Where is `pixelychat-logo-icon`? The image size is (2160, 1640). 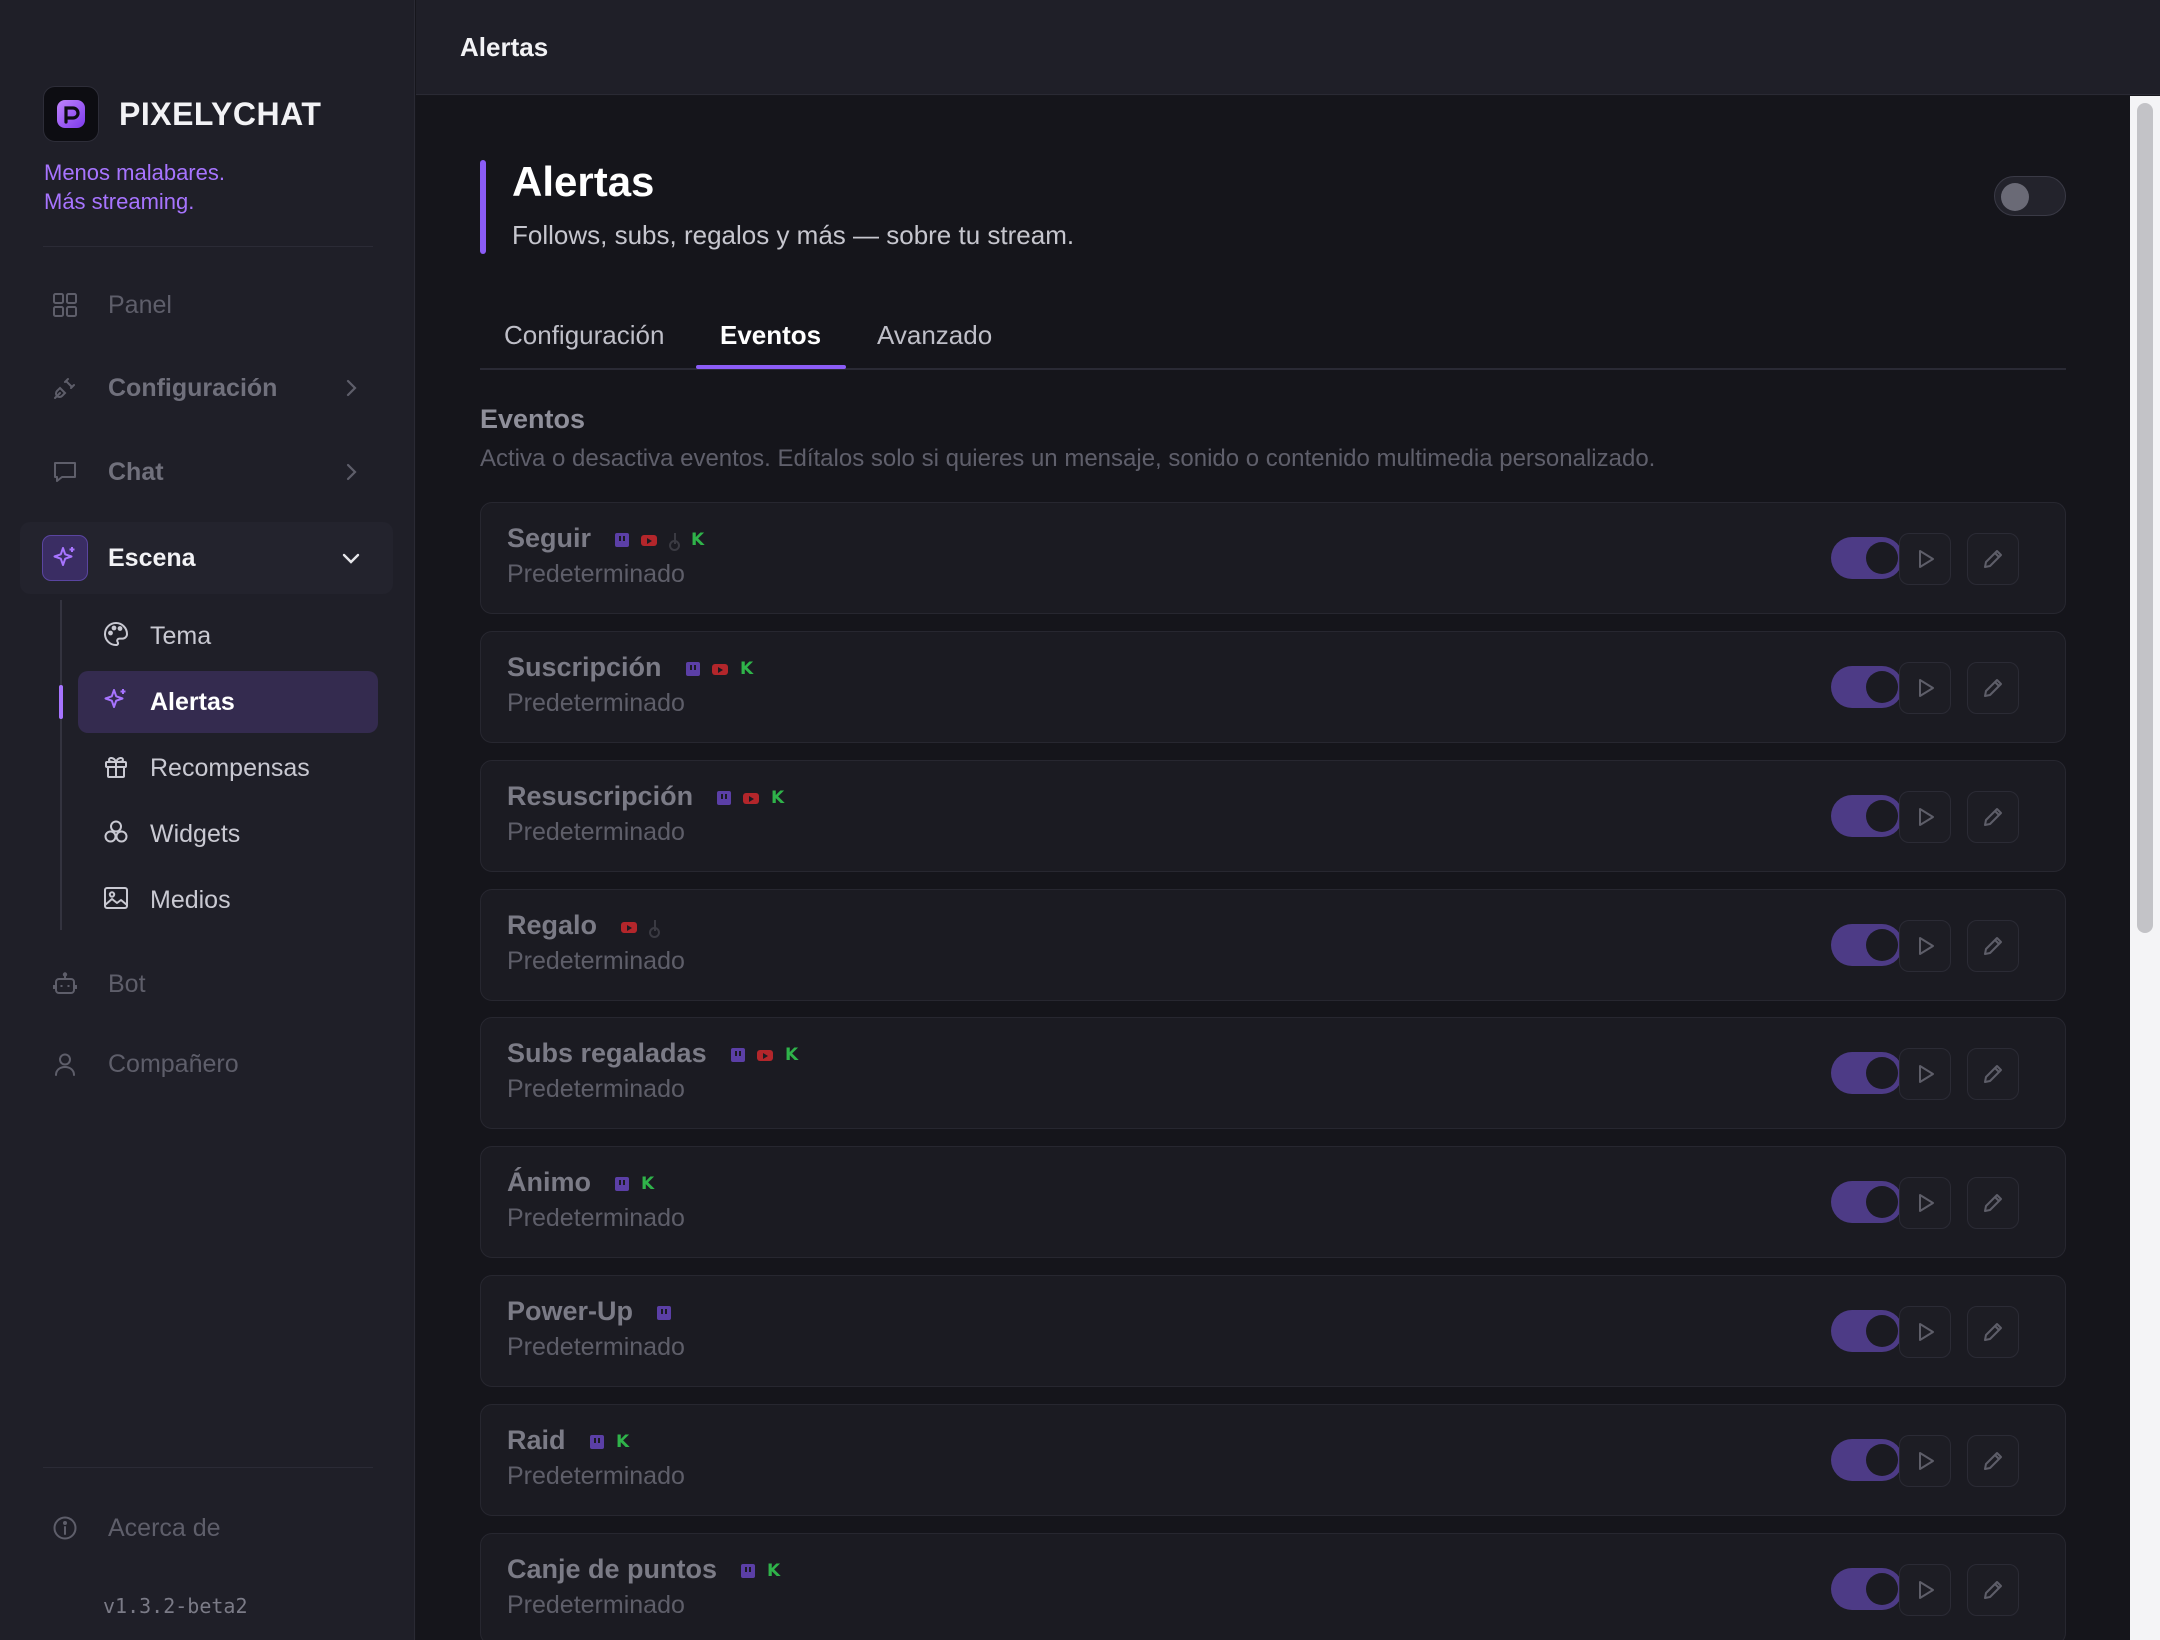
pixelychat-logo-icon is located at coordinates (71, 114).